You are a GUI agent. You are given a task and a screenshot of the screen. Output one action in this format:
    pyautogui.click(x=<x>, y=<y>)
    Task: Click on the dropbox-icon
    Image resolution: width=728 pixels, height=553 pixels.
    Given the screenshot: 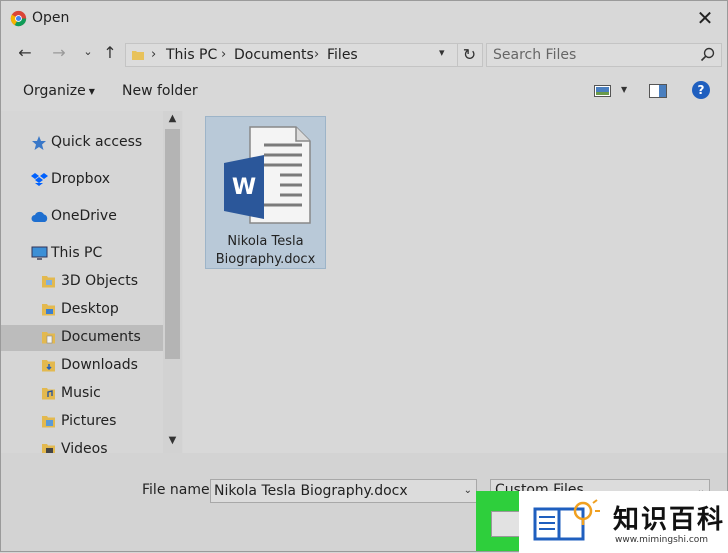 What is the action you would take?
    pyautogui.click(x=39, y=179)
    